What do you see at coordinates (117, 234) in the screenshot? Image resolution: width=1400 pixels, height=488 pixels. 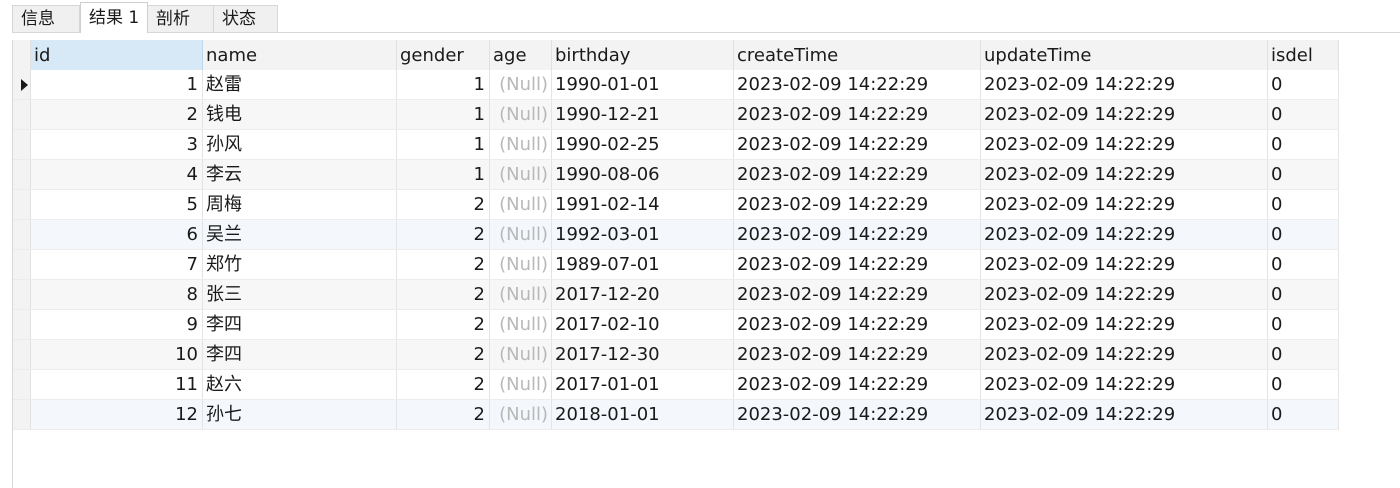 I see `cell-id: 6` at bounding box center [117, 234].